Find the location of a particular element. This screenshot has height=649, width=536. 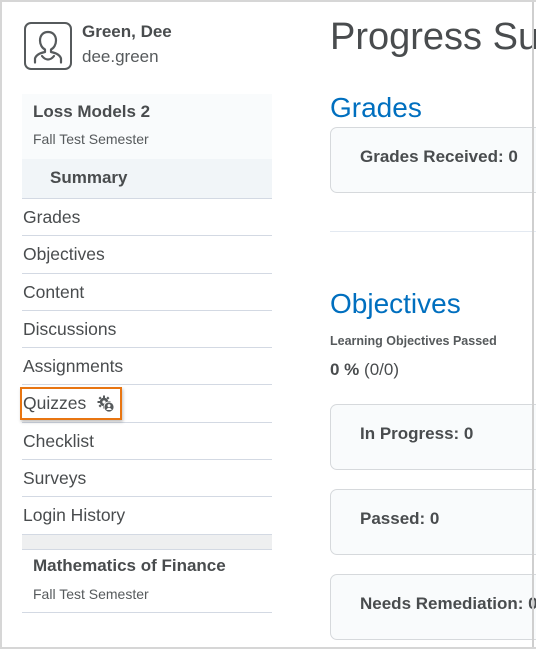

course-title: Mathematics of Finance is located at coordinates (129, 565).